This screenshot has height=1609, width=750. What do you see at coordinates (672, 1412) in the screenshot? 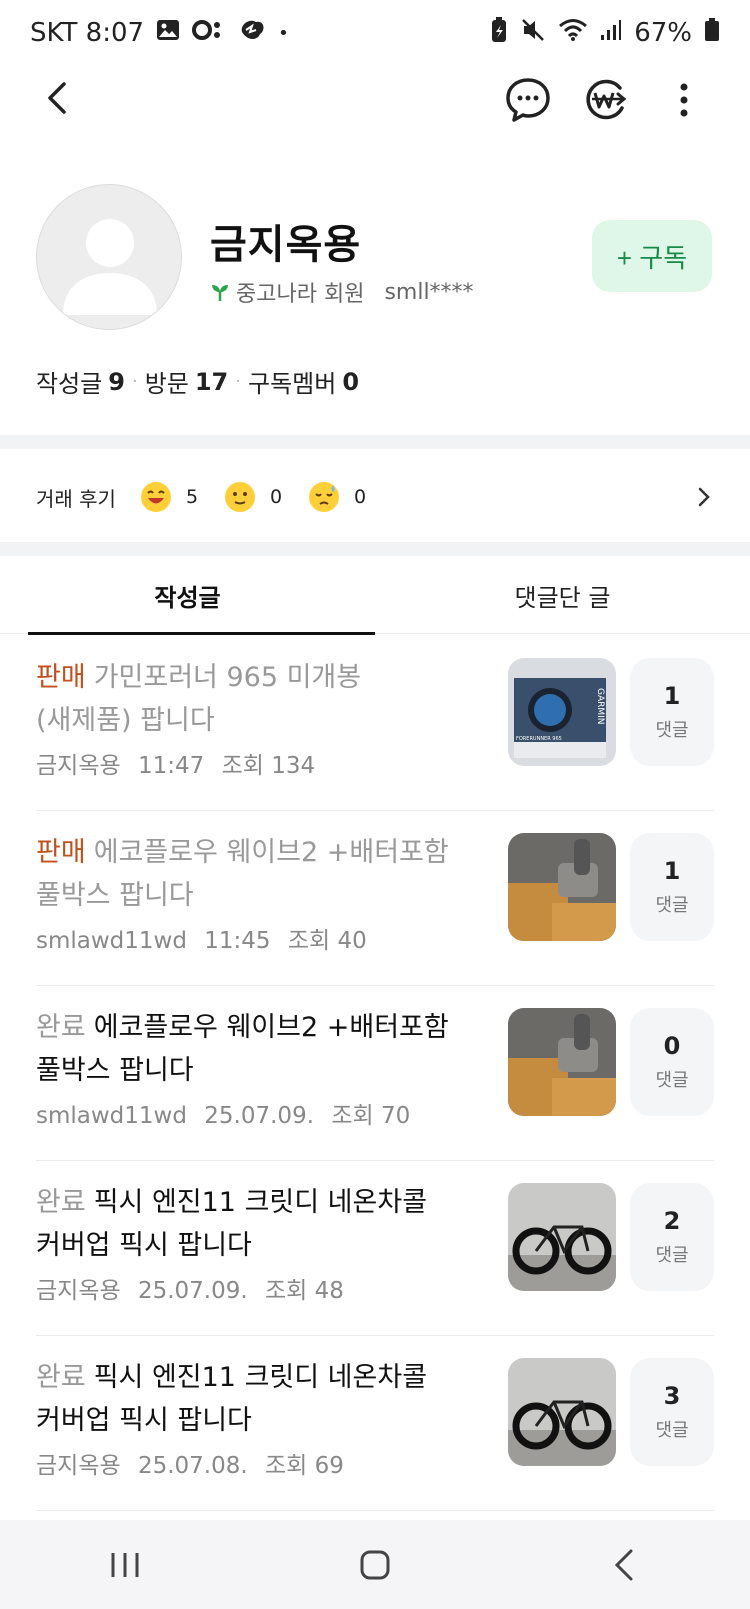
I see `comment-count-box: 3 댓글` at bounding box center [672, 1412].